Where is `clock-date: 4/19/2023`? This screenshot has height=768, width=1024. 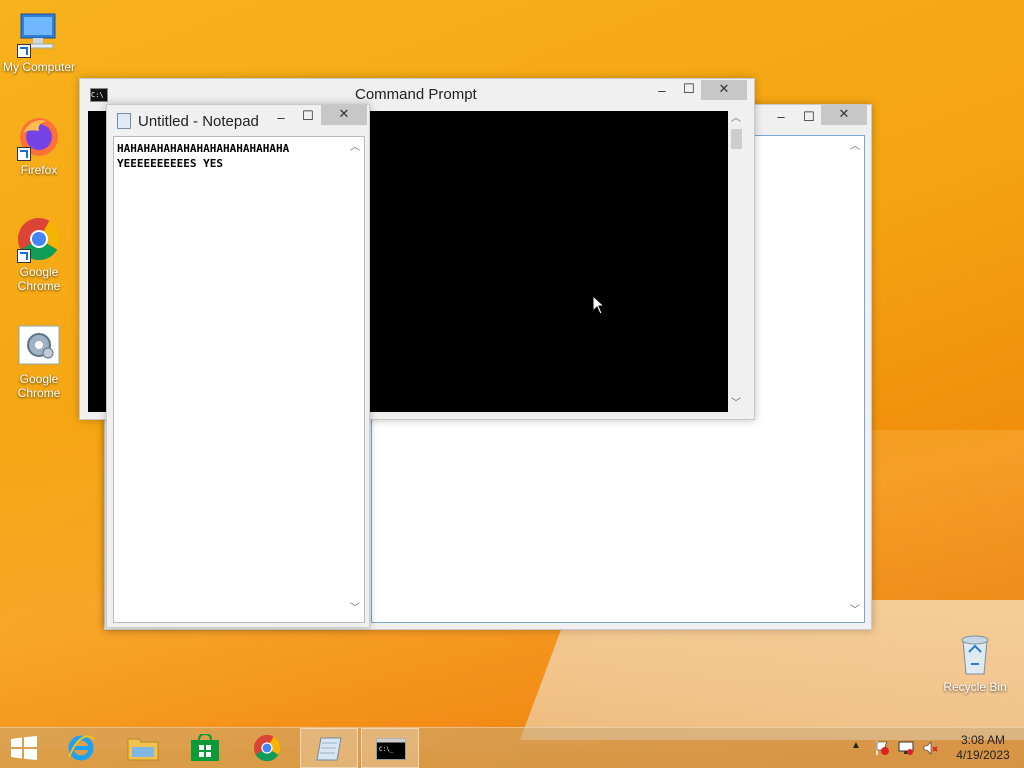 clock-date: 4/19/2023 is located at coordinates (983, 755).